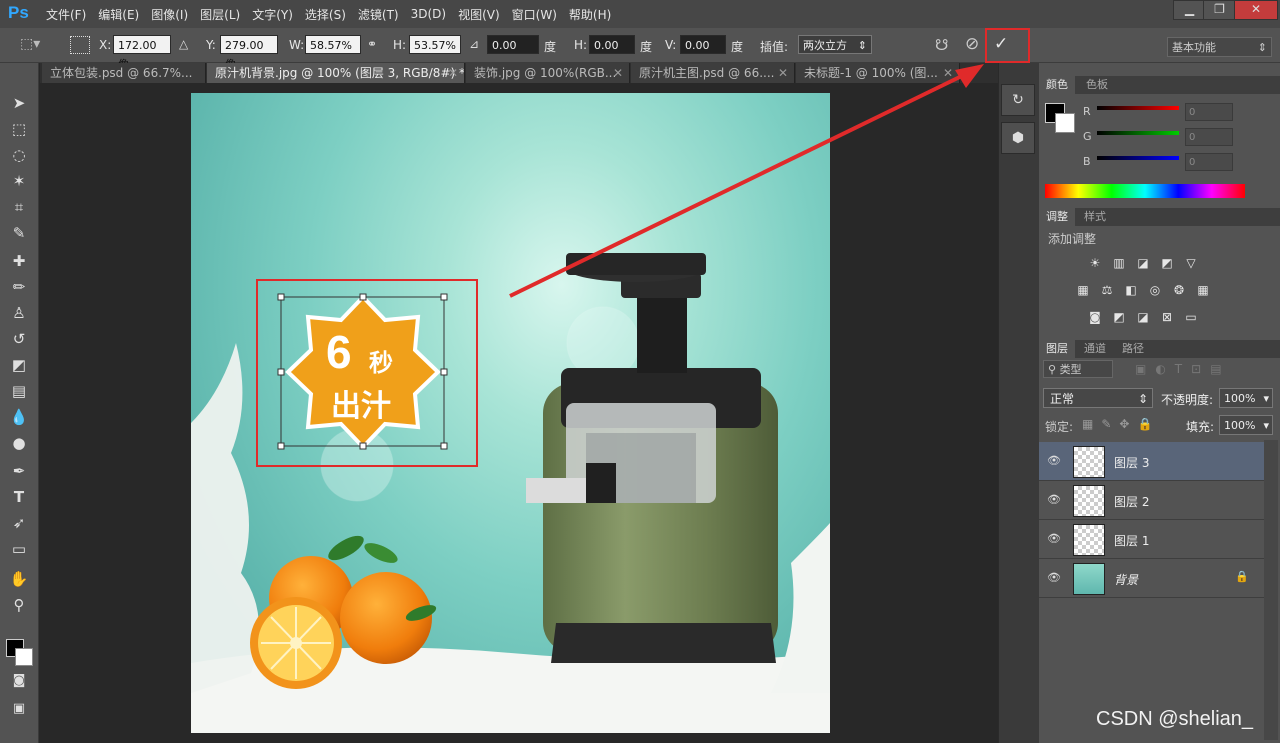 This screenshot has height=743, width=1280. What do you see at coordinates (1209, 137) in the screenshot?
I see `g-field: 0` at bounding box center [1209, 137].